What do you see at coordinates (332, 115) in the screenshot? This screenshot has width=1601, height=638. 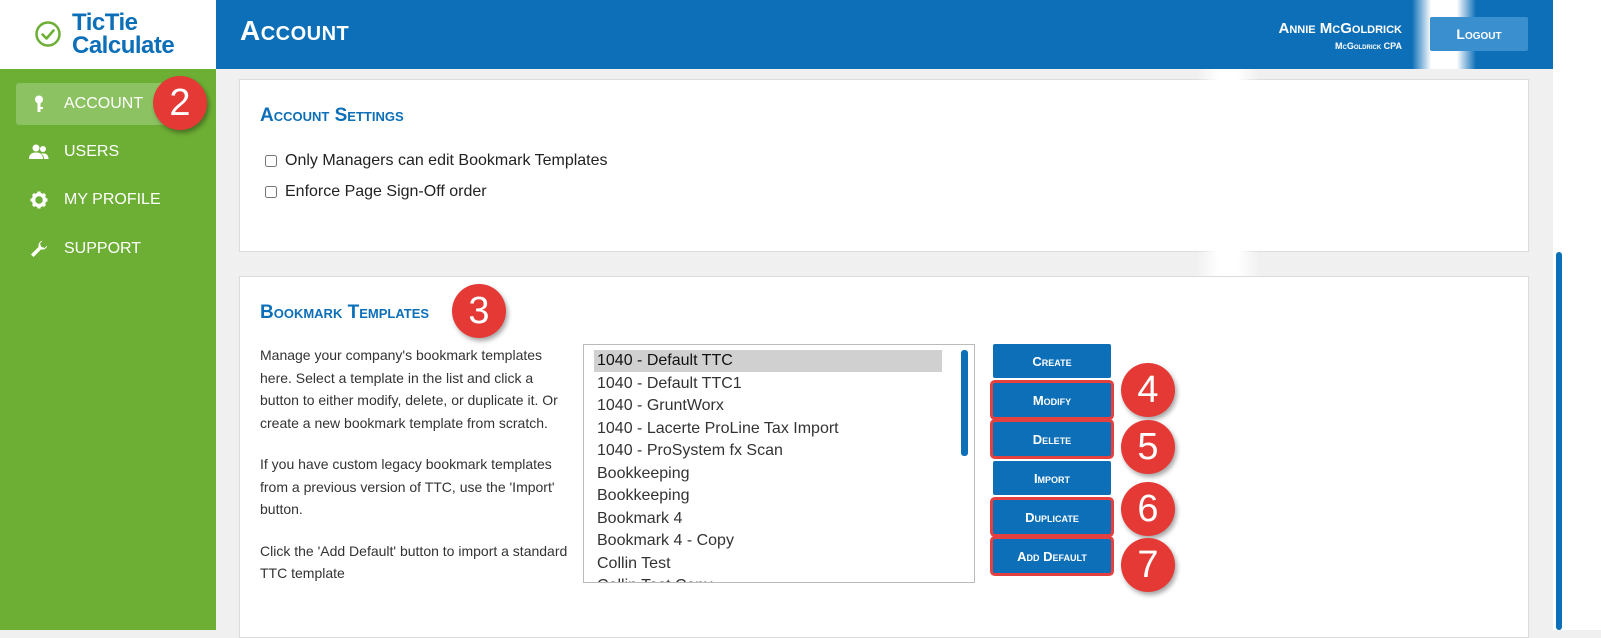 I see `account-settings-title: Account Settings` at bounding box center [332, 115].